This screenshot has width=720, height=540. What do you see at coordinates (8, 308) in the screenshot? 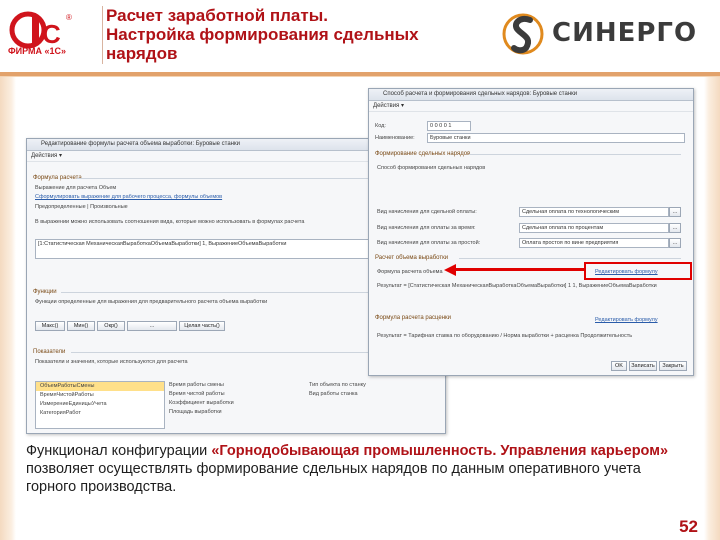
I see `left-gradient` at bounding box center [8, 308].